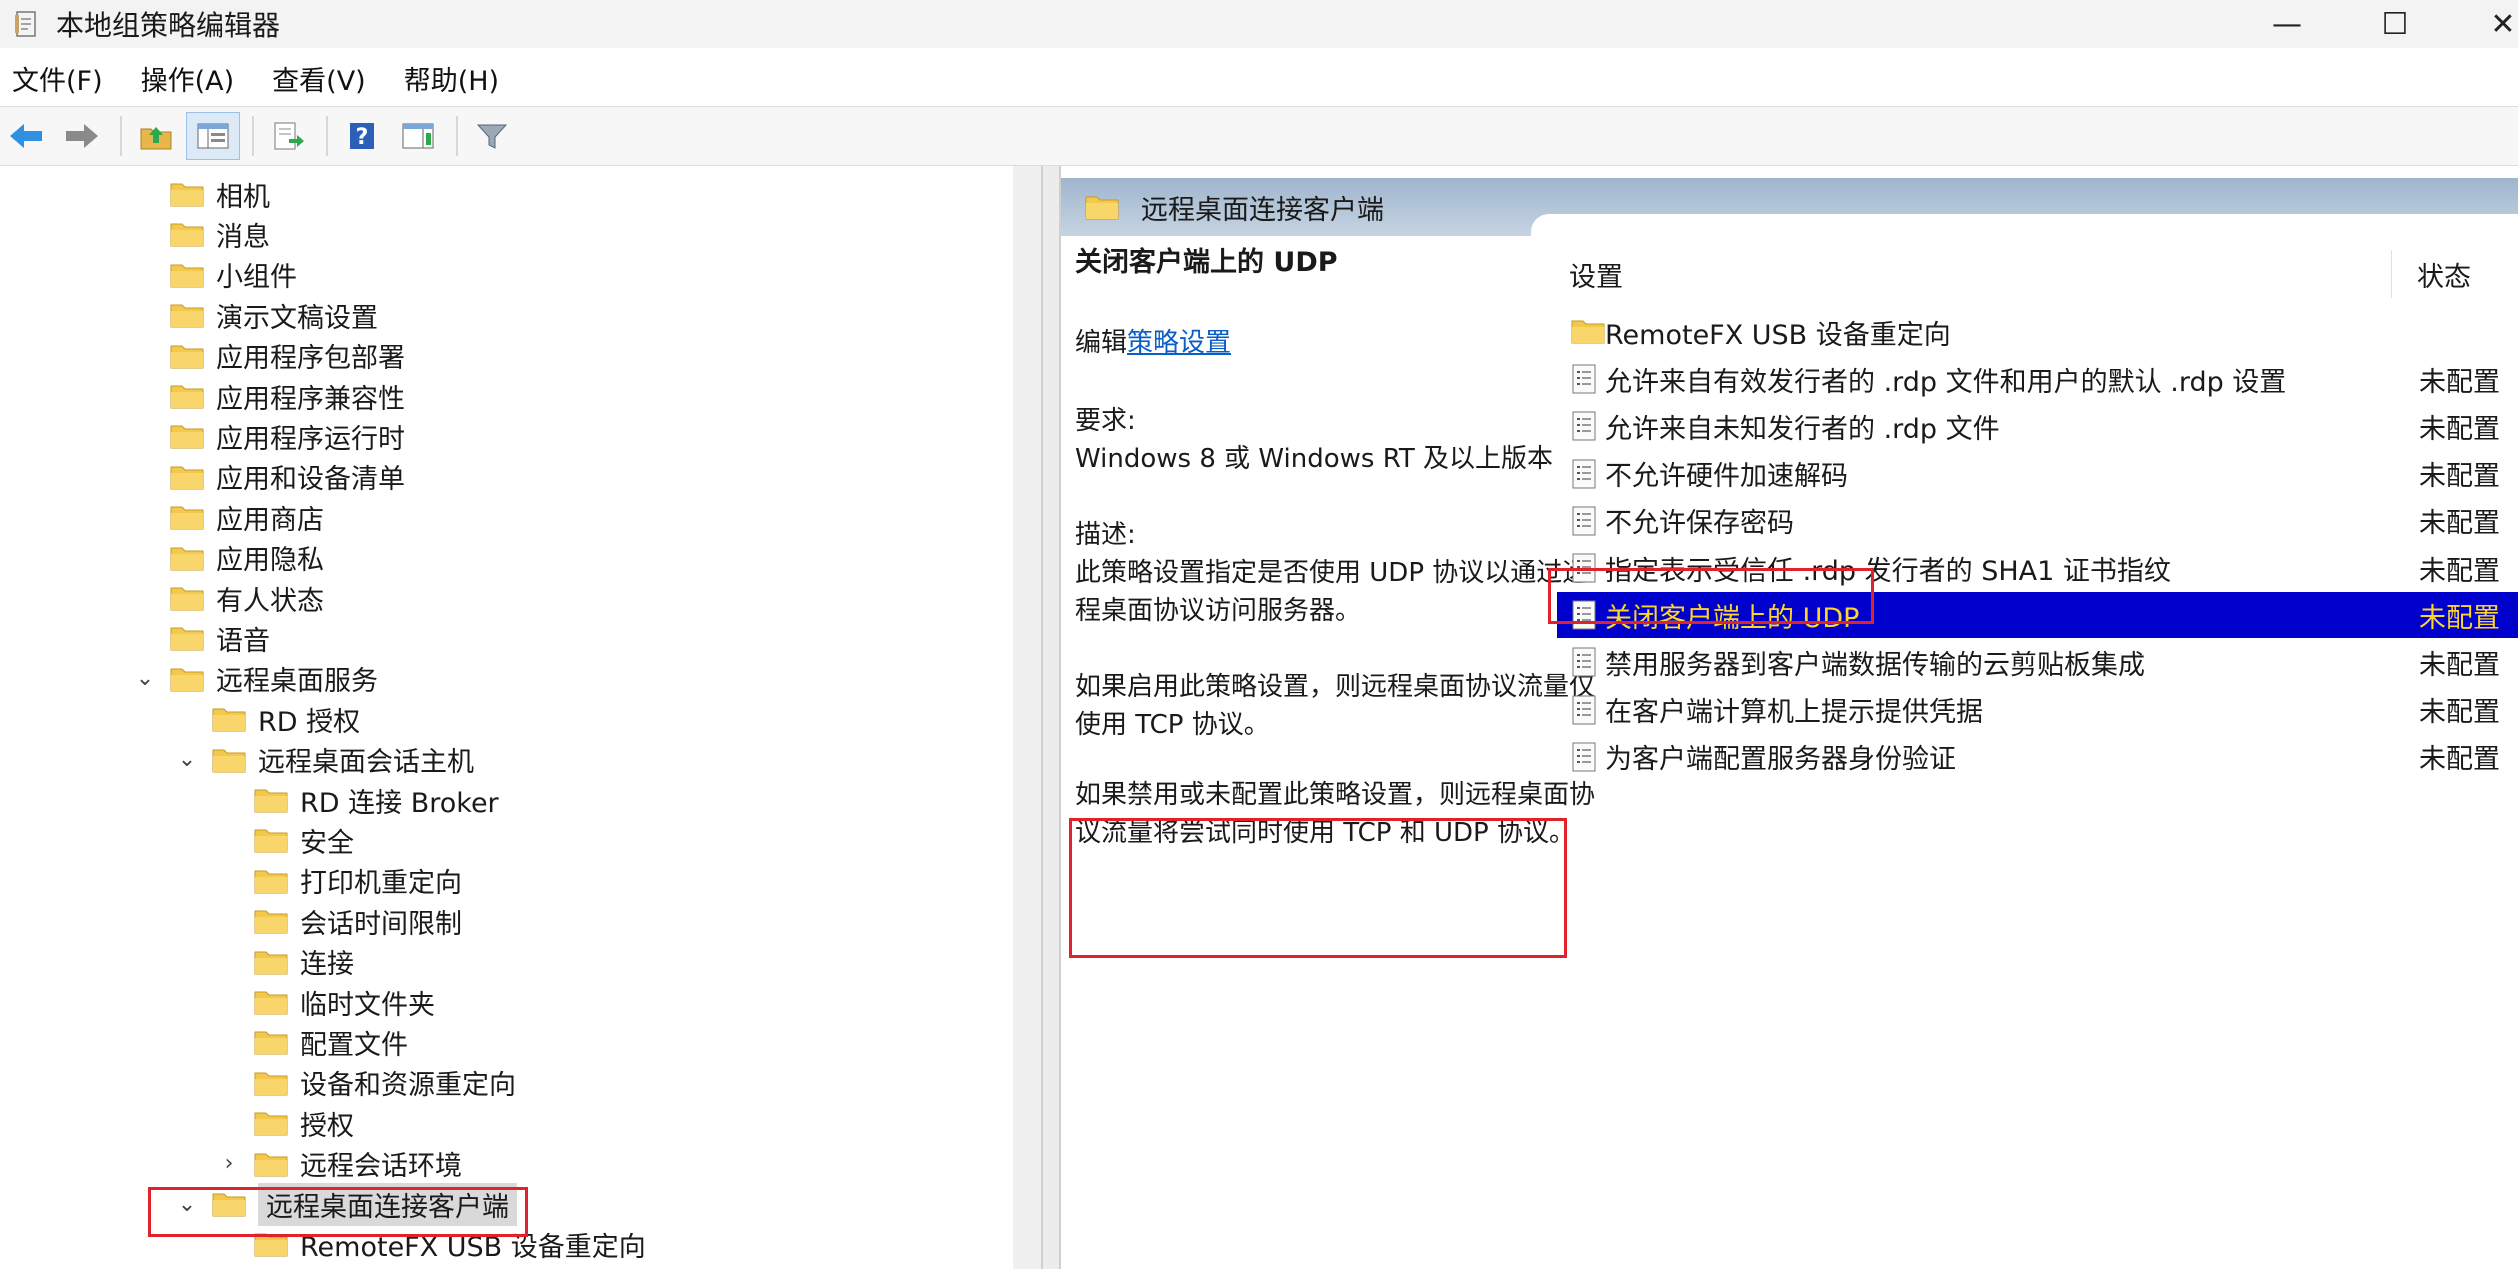 This screenshot has width=2518, height=1269. Describe the element at coordinates (188, 78) in the screenshot. I see `menu-action: 操作(A)` at that location.